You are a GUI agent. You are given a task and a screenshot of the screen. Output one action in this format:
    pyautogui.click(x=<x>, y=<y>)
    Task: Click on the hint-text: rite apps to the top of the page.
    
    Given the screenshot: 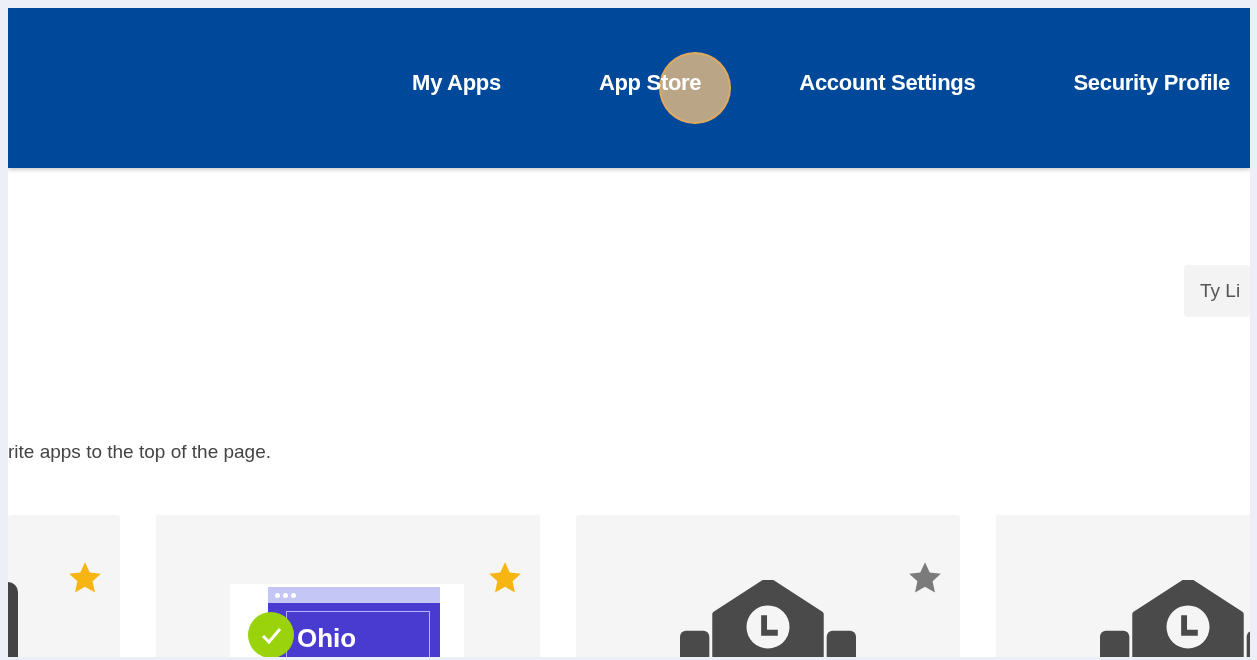 What is the action you would take?
    pyautogui.click(x=140, y=452)
    